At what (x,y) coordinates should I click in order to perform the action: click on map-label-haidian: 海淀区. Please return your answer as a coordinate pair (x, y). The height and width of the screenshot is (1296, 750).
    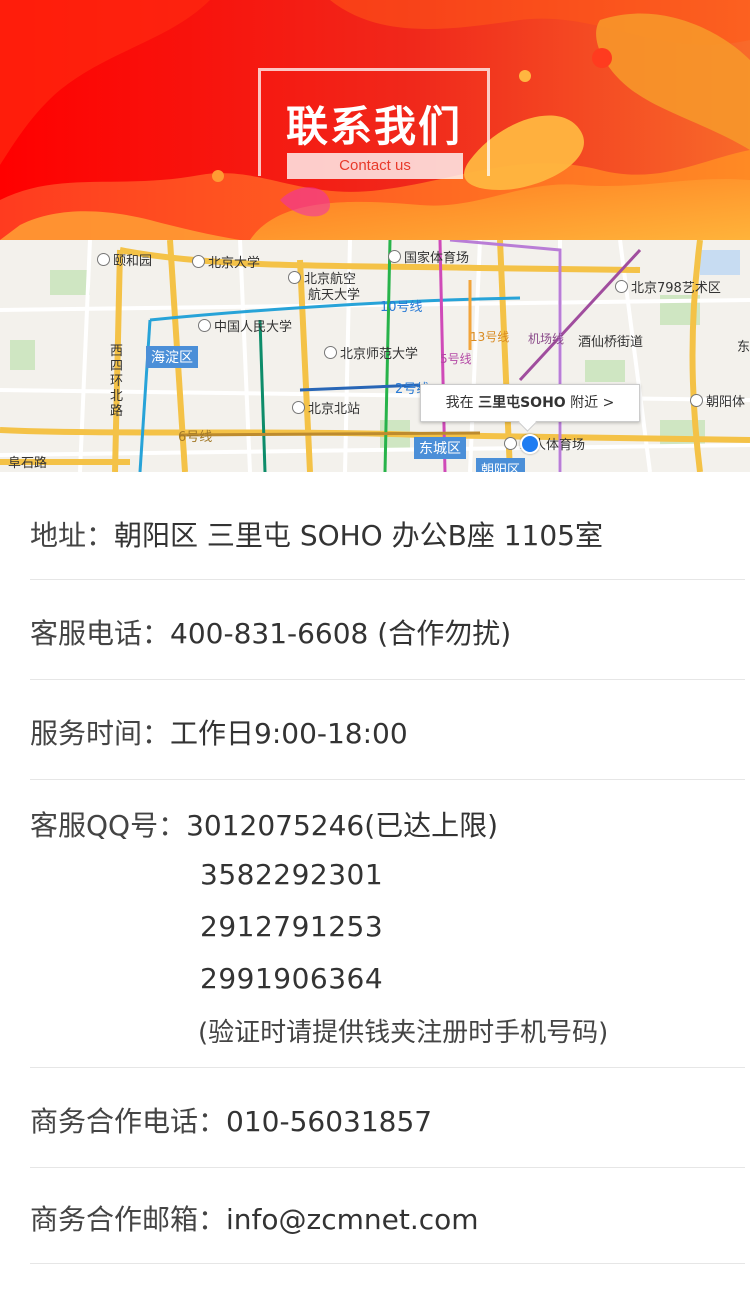
    Looking at the image, I should click on (172, 357).